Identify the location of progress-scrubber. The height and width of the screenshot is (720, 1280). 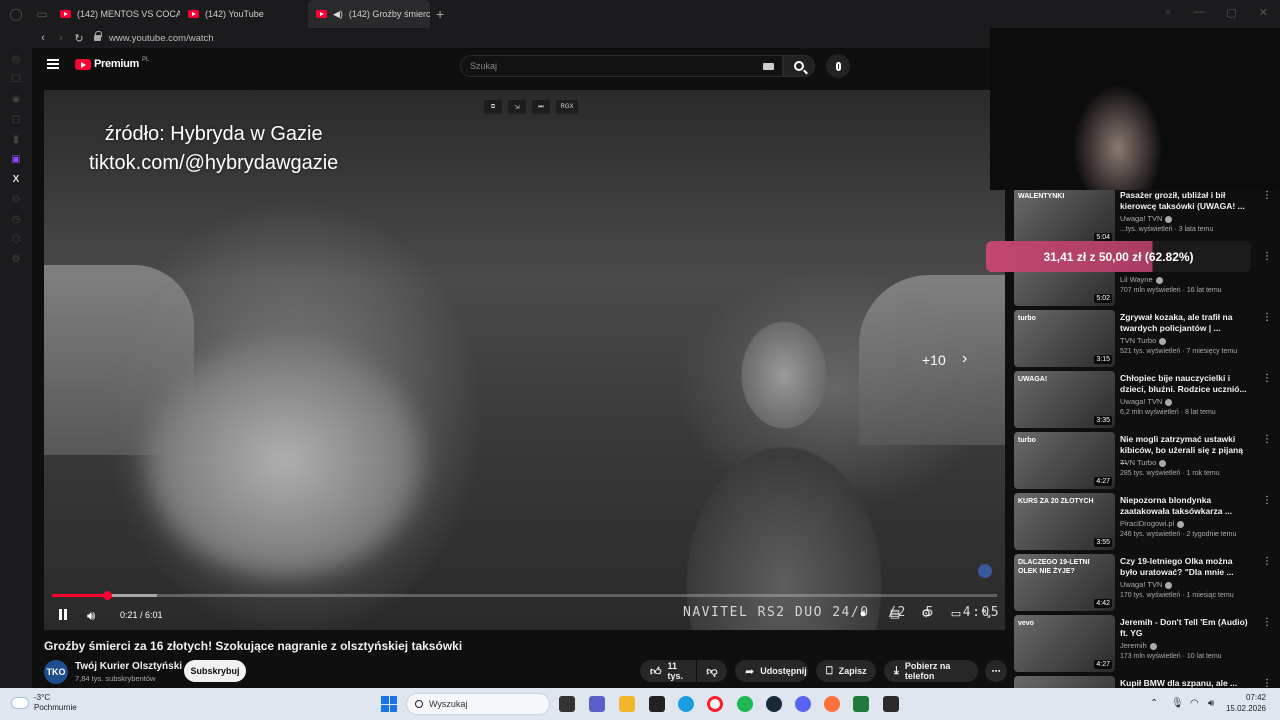
(107, 595).